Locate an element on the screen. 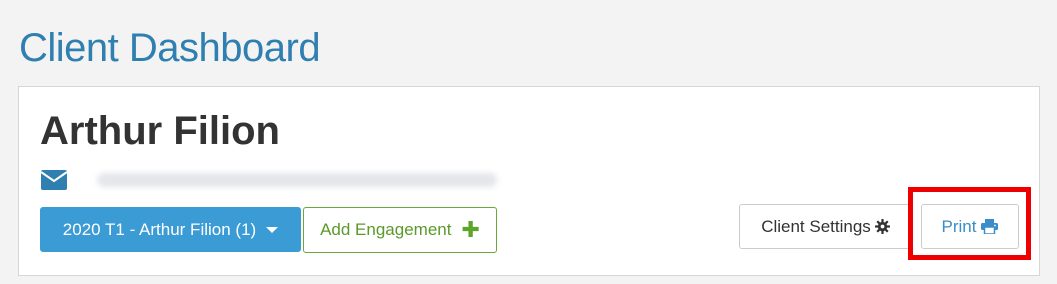 The image size is (1057, 284). printer-icon is located at coordinates (990, 227).